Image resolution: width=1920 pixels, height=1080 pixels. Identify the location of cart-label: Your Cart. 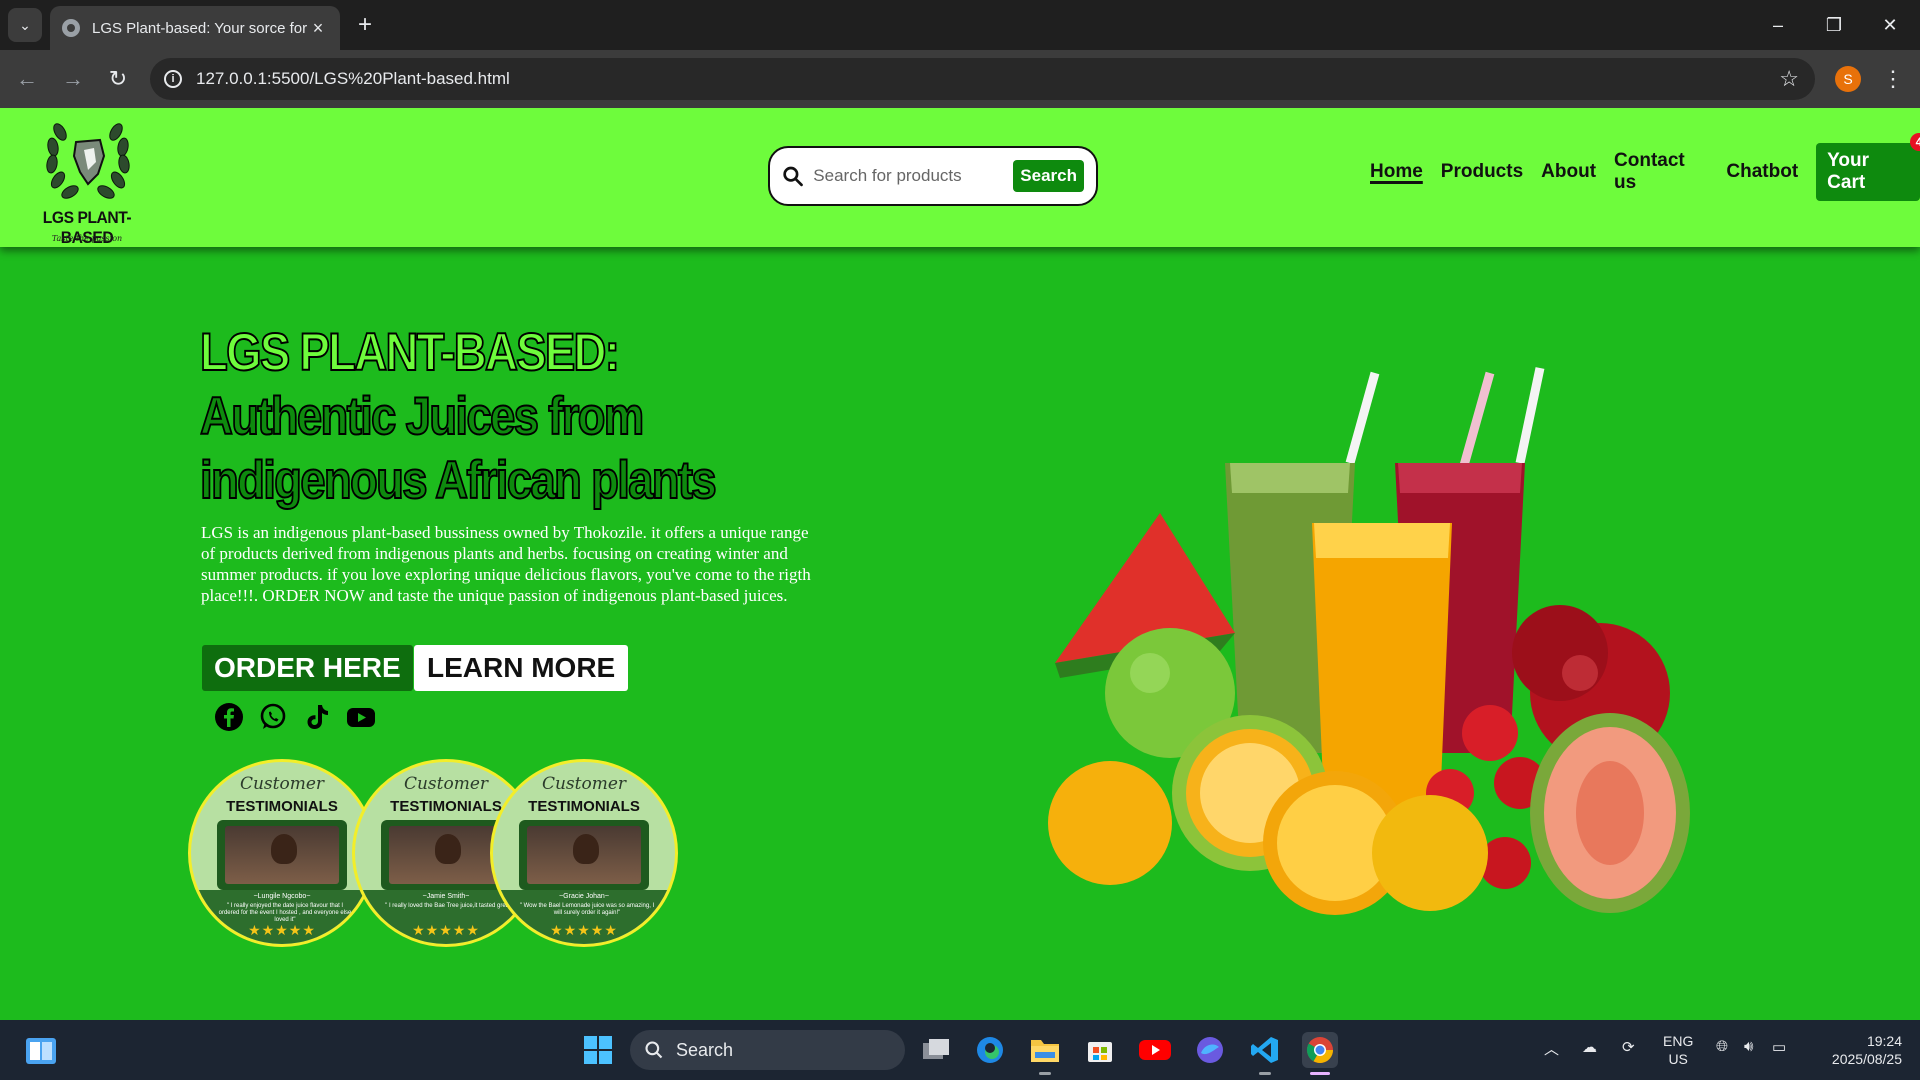
(1848, 171).